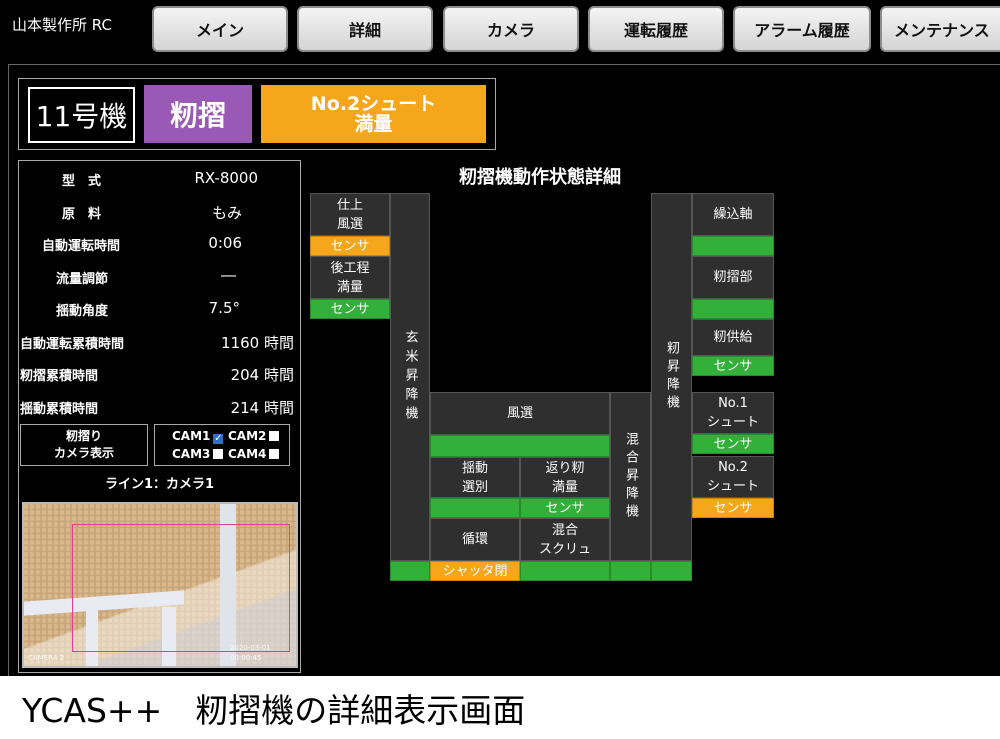 This screenshot has width=1000, height=739. What do you see at coordinates (82, 279) in the screenshot?
I see `info-label-flow: 流量調節` at bounding box center [82, 279].